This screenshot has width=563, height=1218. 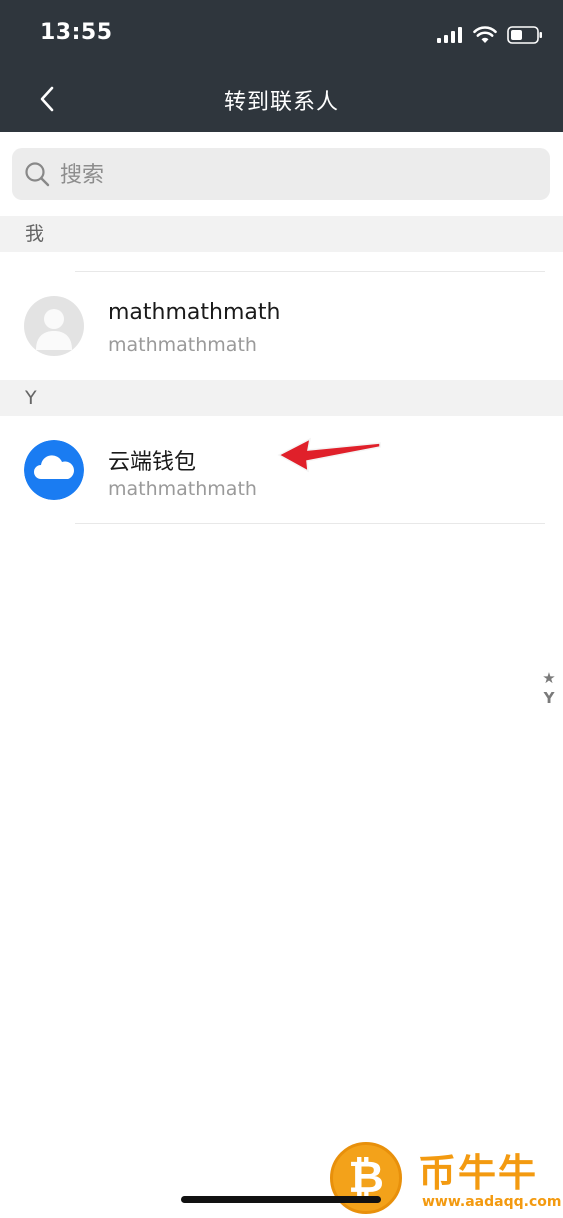 I want to click on contact-item-me: mathmathmath mathmathmath, so click(x=281, y=326).